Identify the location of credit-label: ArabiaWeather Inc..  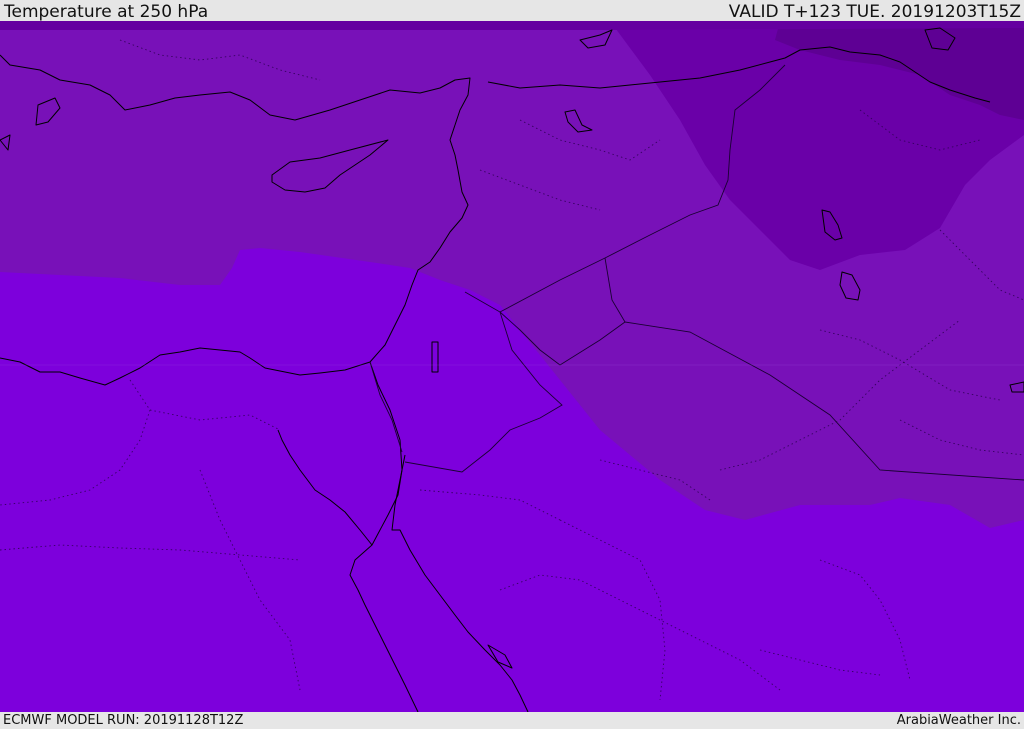
(958, 720).